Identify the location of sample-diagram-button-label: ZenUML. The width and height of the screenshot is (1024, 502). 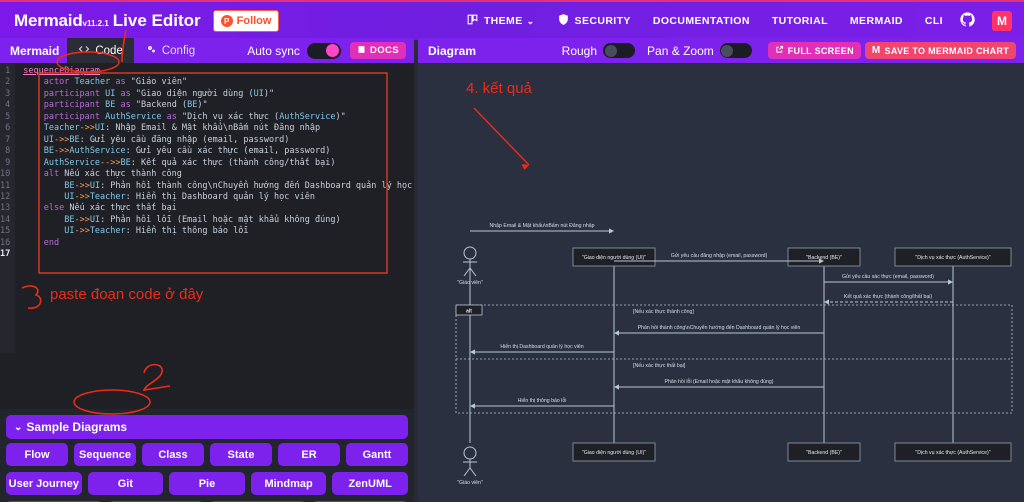
(370, 483).